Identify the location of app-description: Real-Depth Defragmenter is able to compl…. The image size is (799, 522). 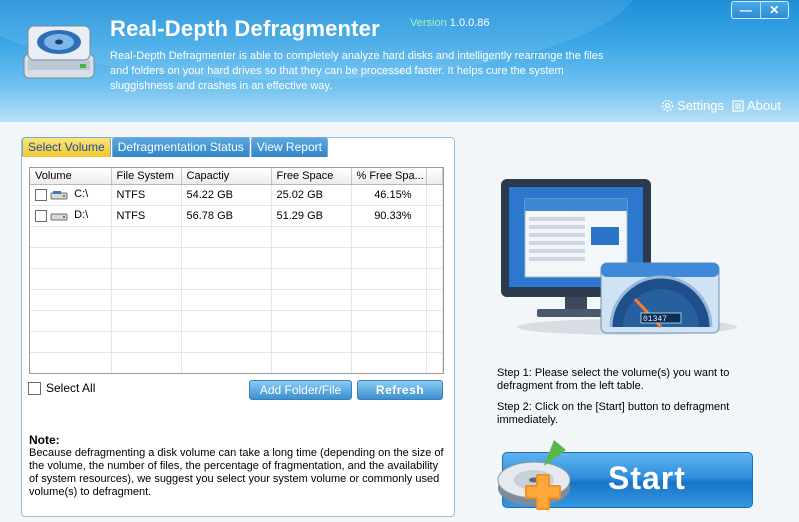
(357, 71).